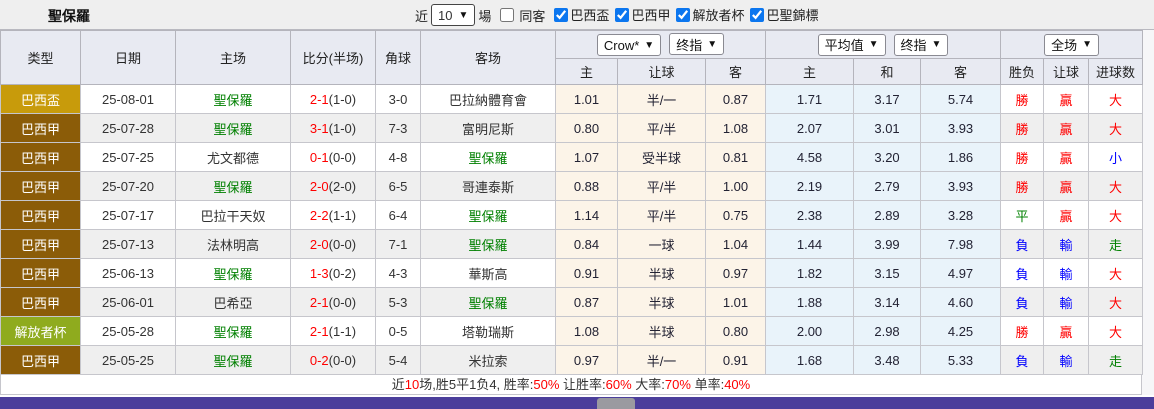 This screenshot has height=409, width=1154. Describe the element at coordinates (233, 244) in the screenshot. I see `home-team-link: 法林明高` at that location.